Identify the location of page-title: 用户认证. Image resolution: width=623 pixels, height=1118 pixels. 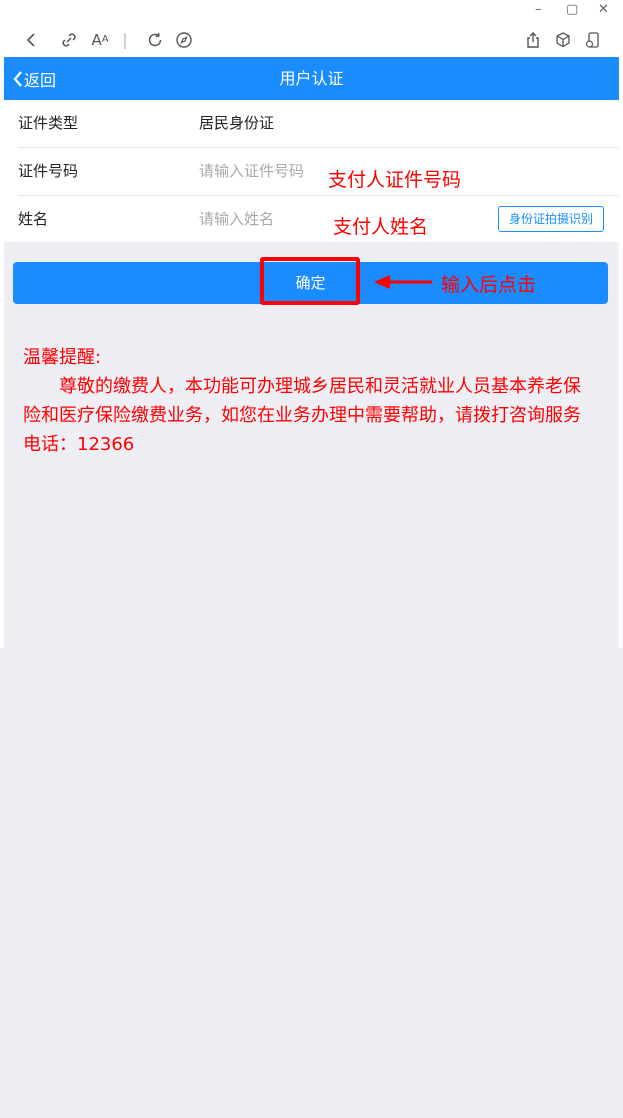
(311, 78).